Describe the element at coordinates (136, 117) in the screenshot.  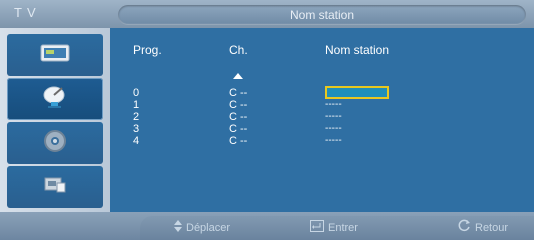
I see `row-prog: 2` at that location.